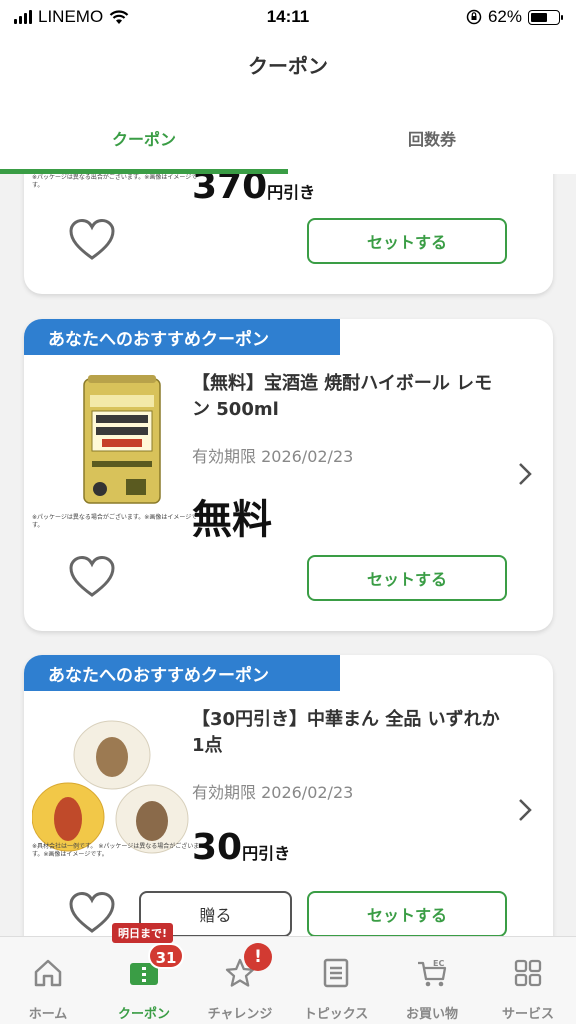 This screenshot has width=576, height=1024. I want to click on discount-value: 370, so click(230, 190).